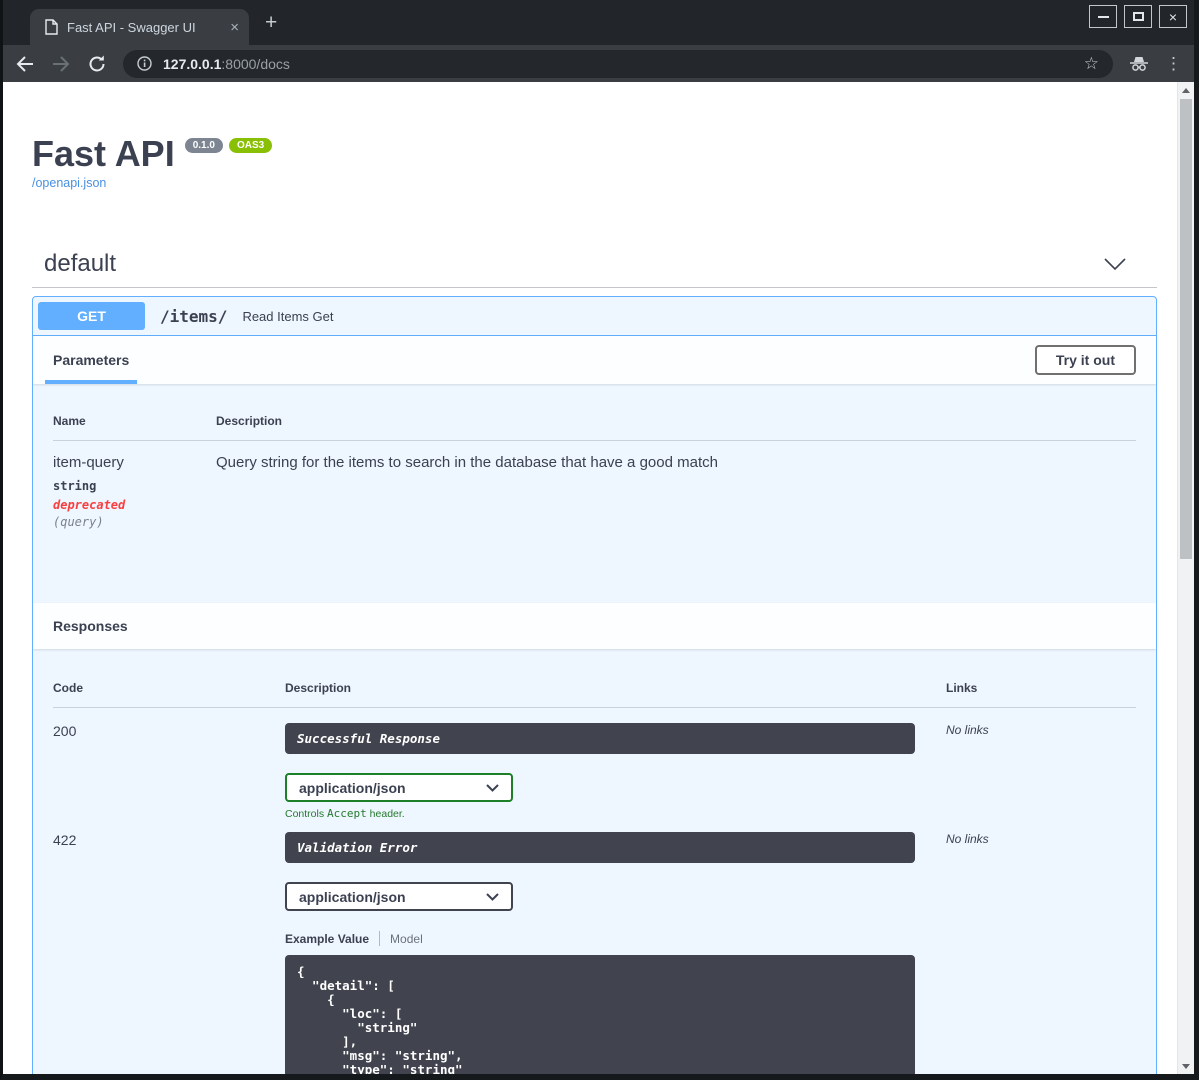 This screenshot has height=1080, width=1199. Describe the element at coordinates (327, 939) in the screenshot. I see `tab-example-value: Example Value` at that location.